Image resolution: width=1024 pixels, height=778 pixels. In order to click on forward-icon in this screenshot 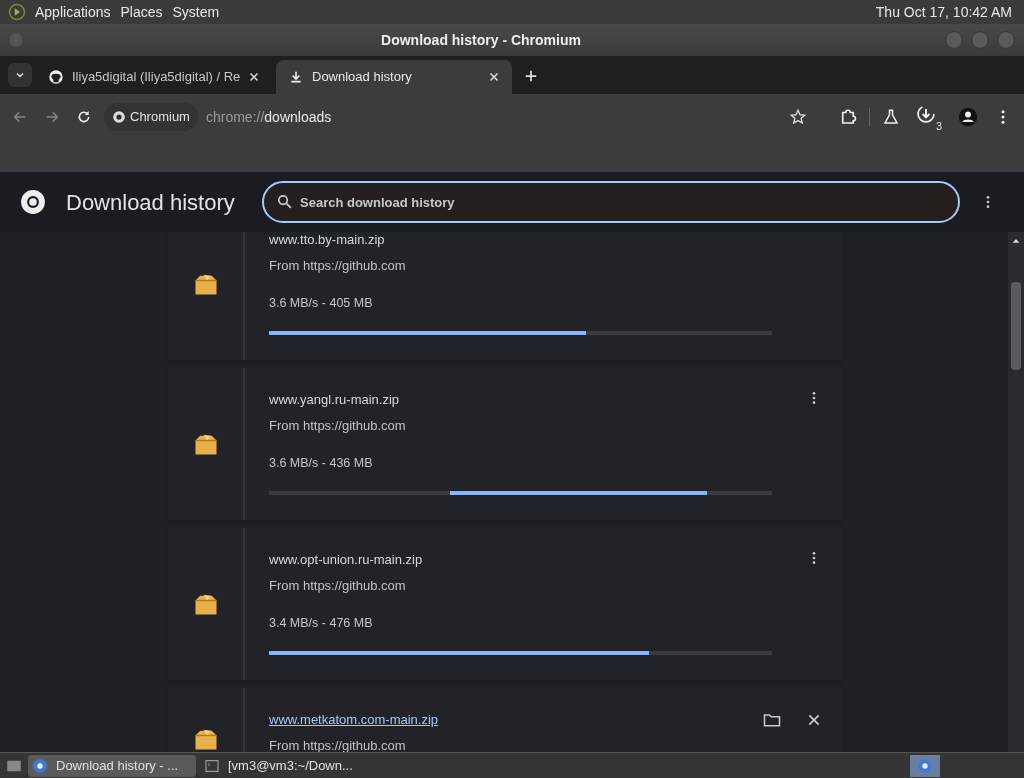, I will do `click(52, 117)`.